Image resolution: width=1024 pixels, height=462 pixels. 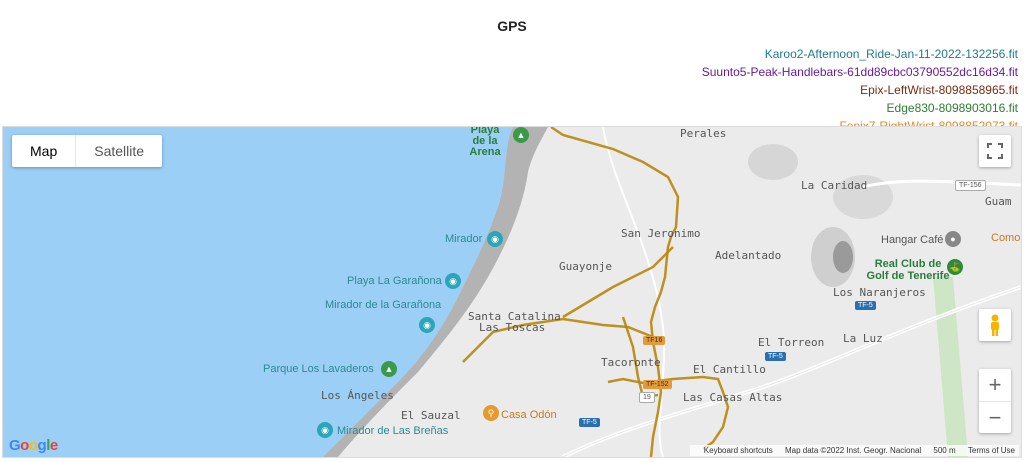 I want to click on scale-label: 500 m, so click(x=944, y=450).